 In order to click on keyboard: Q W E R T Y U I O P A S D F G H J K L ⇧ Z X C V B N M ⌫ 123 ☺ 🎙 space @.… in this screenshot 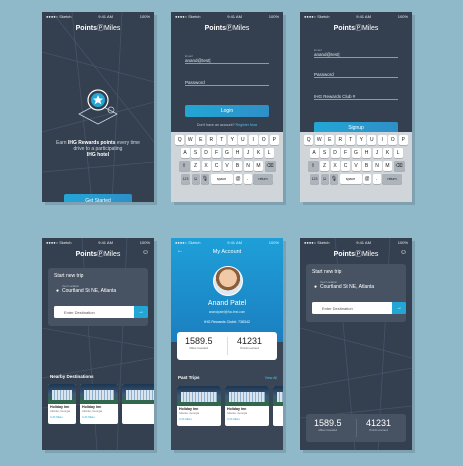, I will do `click(227, 167)`.